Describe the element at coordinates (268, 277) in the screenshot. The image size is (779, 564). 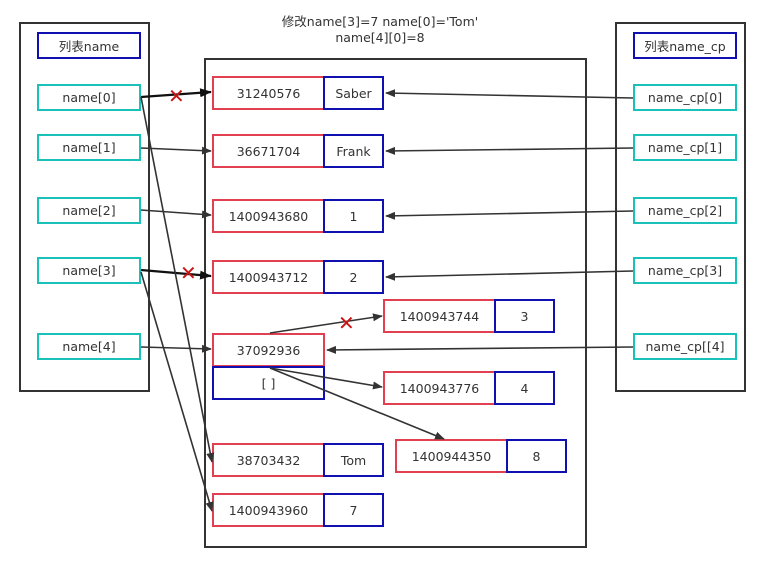
I see `cell-address: 1400943712` at that location.